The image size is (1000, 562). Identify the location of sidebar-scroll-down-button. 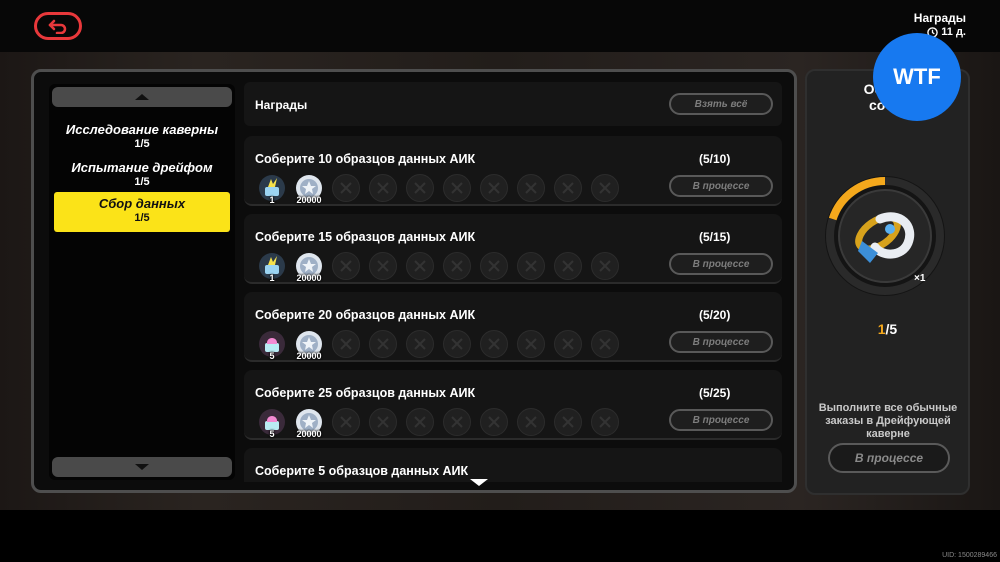
(142, 467).